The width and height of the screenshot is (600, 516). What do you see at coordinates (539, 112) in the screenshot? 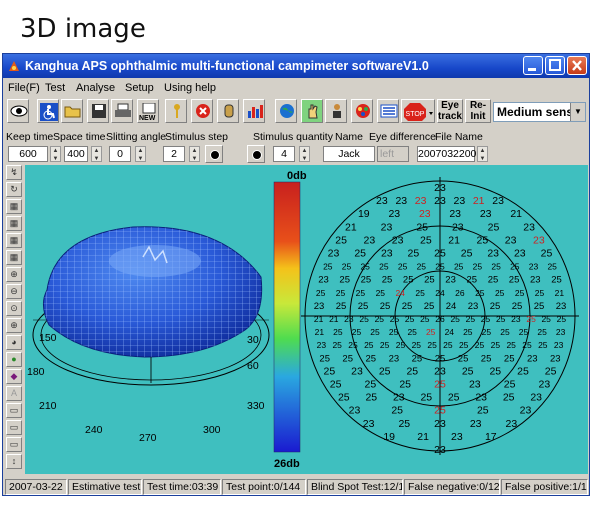
I see `sensitivity-select: Medium sens ▼` at bounding box center [539, 112].